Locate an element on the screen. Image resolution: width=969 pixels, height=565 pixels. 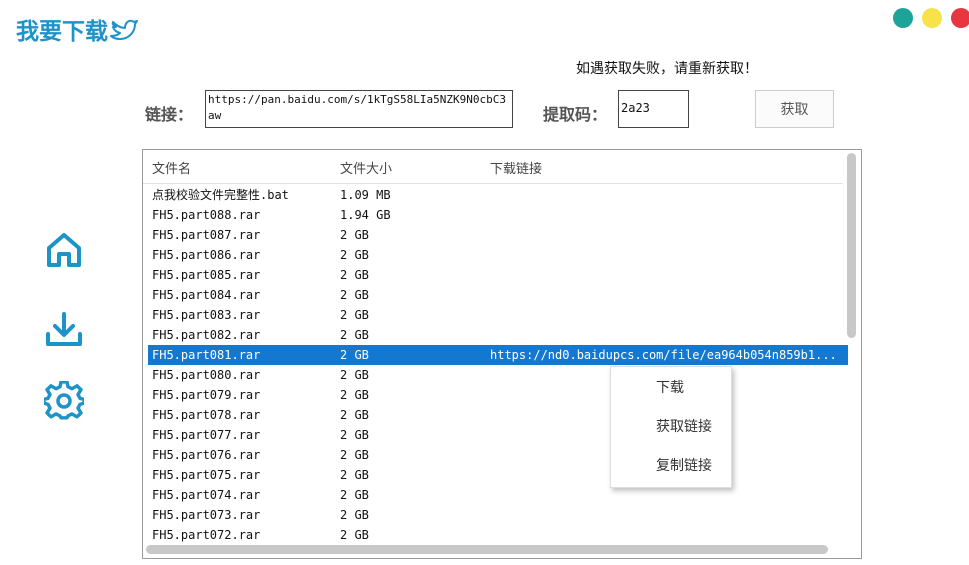
list-header: 文件名 文件大小 下载链接 is located at coordinates (493, 167).